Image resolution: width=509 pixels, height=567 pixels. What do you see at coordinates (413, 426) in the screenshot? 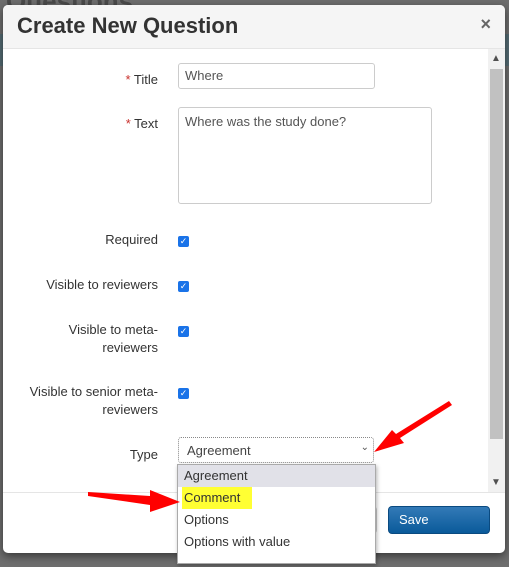
I see `arrow-to-select` at bounding box center [413, 426].